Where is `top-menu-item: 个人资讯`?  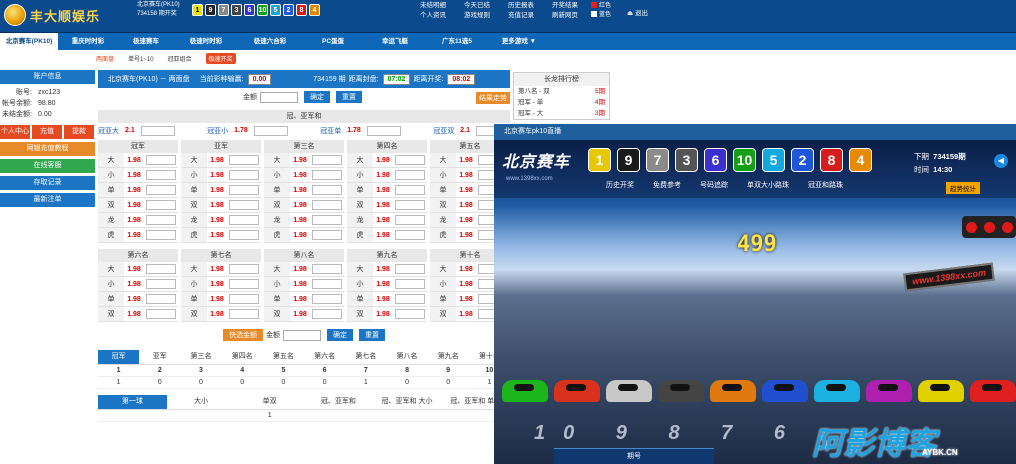 top-menu-item: 个人资讯 is located at coordinates (441, 16).